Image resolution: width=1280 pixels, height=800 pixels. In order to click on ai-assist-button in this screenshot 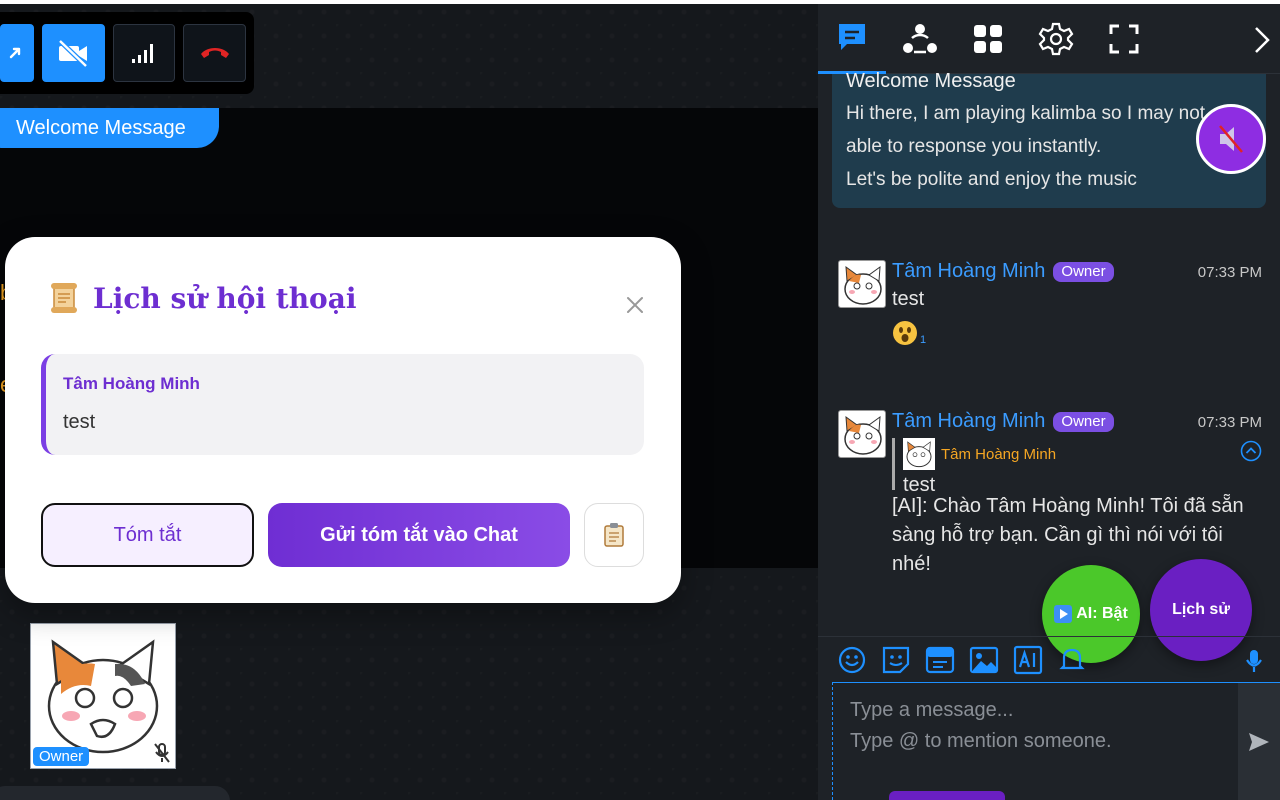, I will do `click(1028, 660)`.